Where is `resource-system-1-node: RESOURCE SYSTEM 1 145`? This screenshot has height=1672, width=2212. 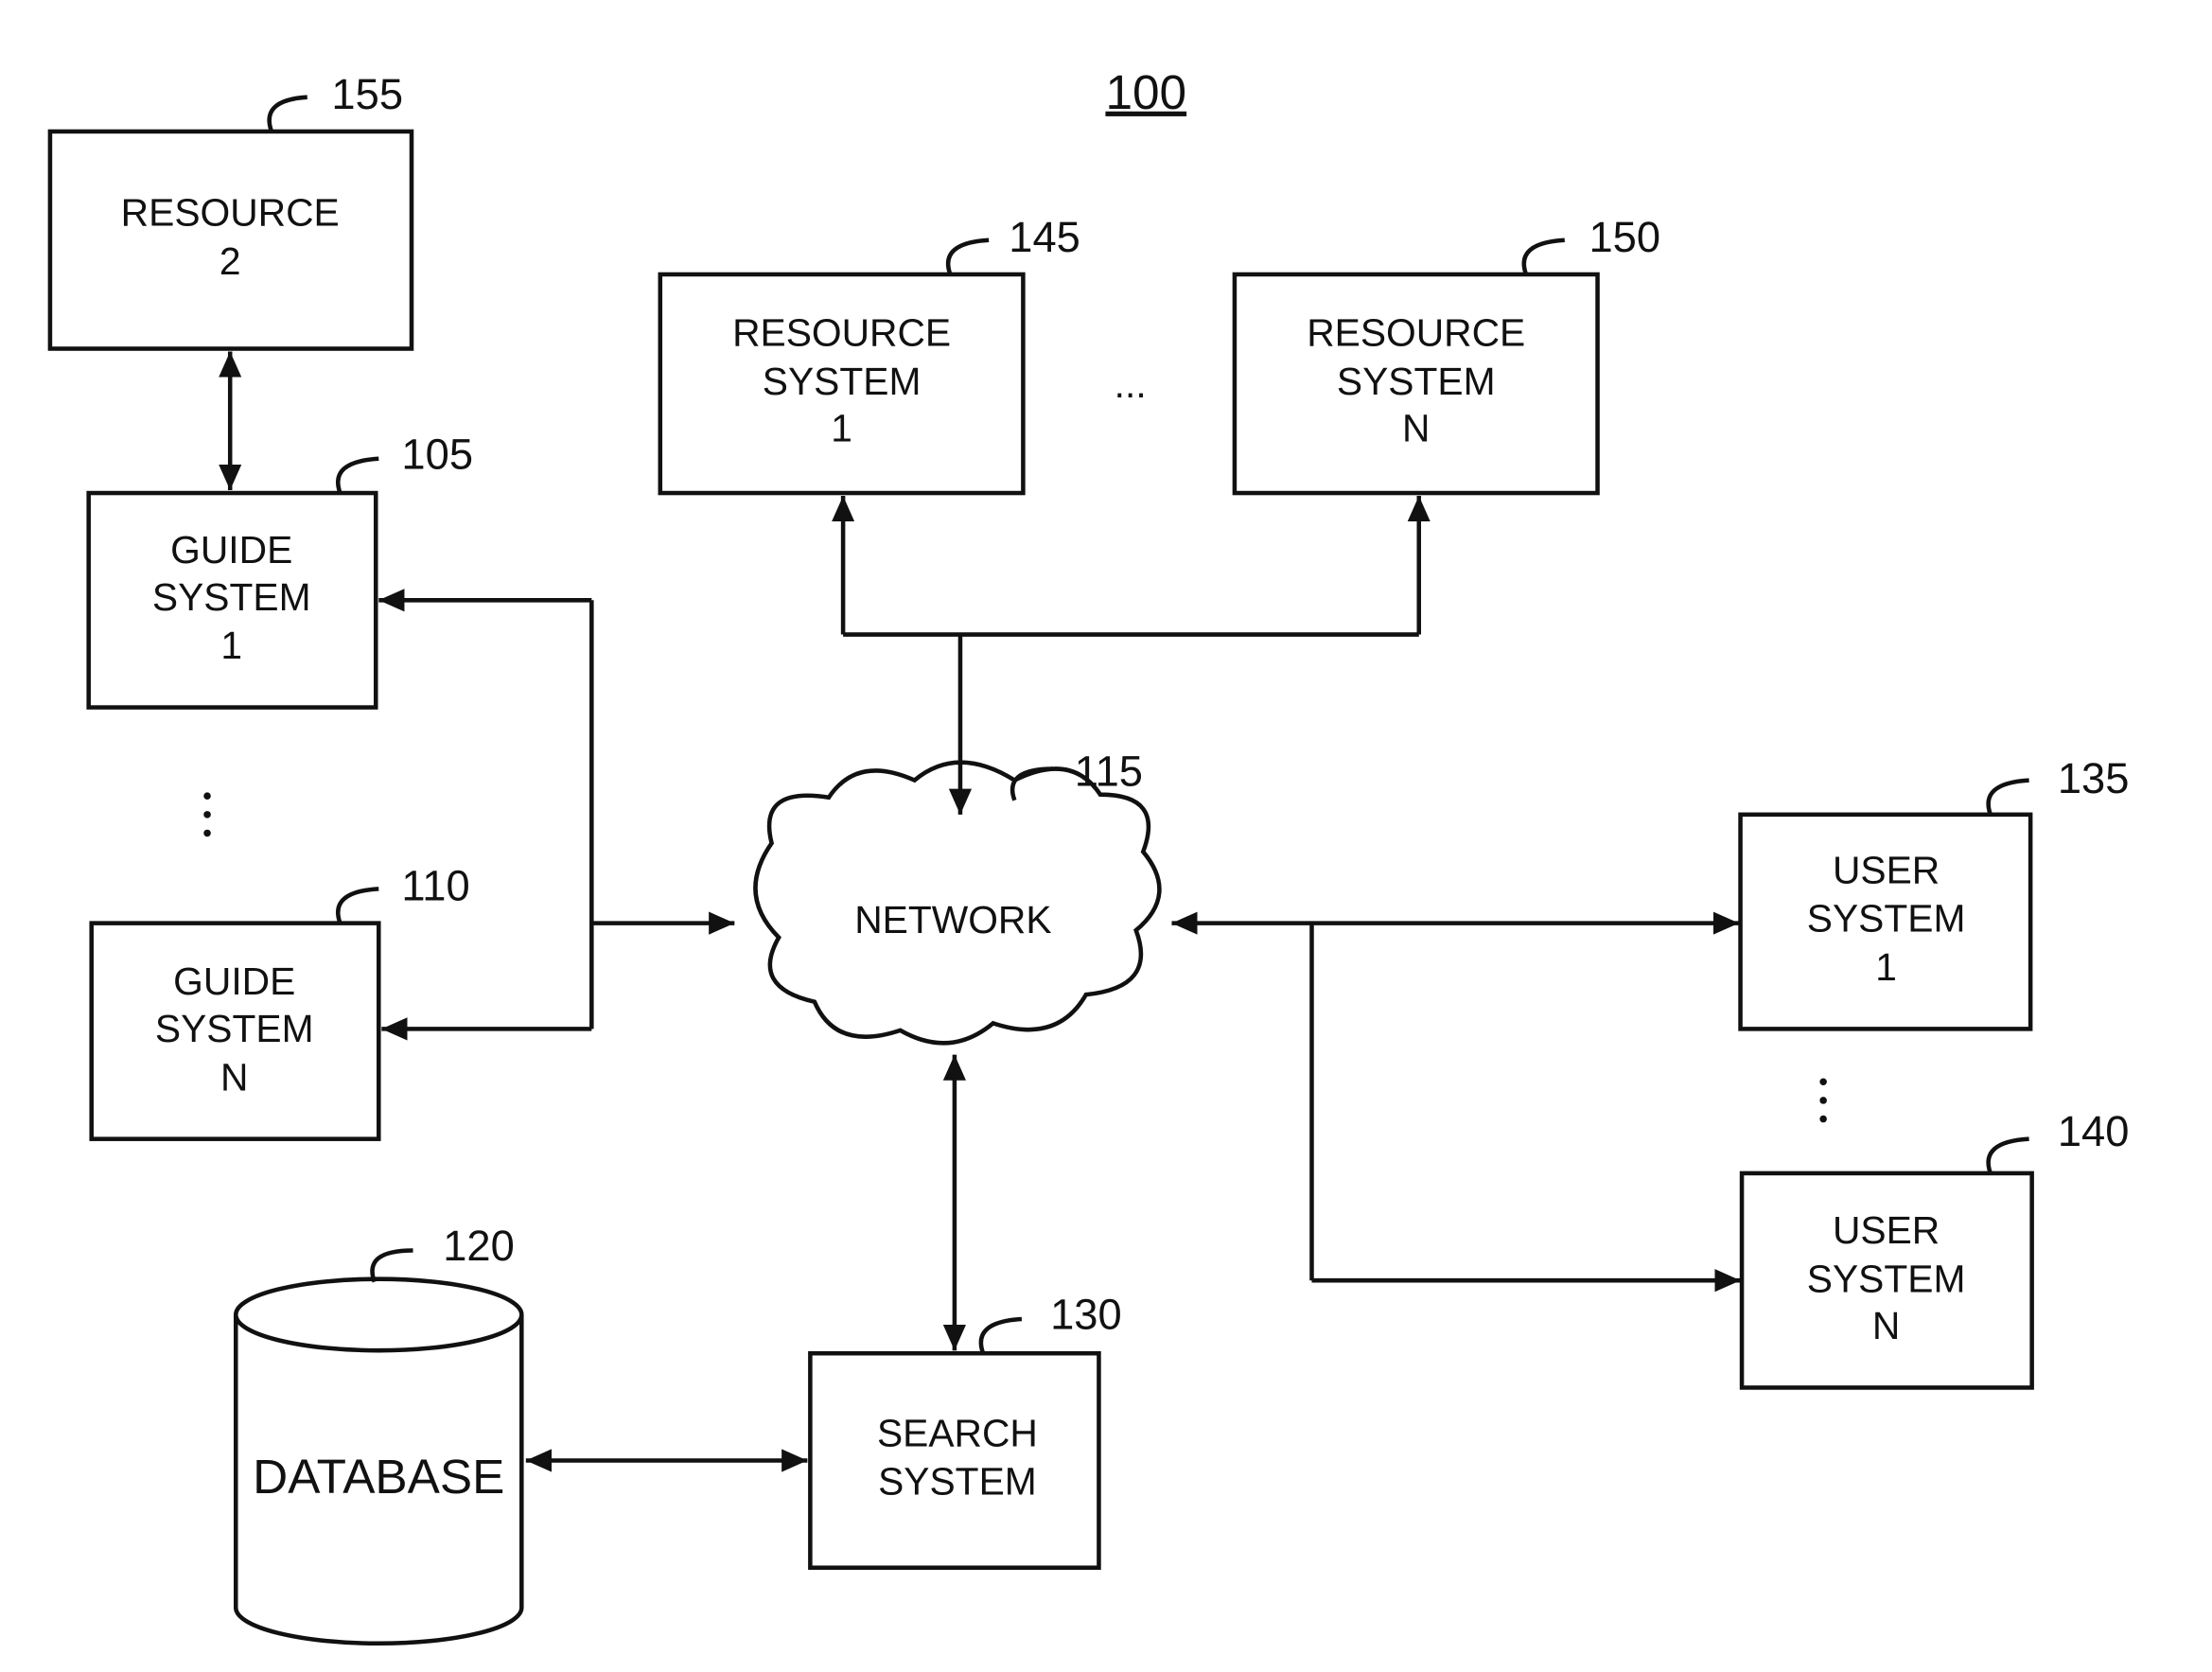 resource-system-1-node: RESOURCE SYSTEM 1 145 is located at coordinates (869, 355).